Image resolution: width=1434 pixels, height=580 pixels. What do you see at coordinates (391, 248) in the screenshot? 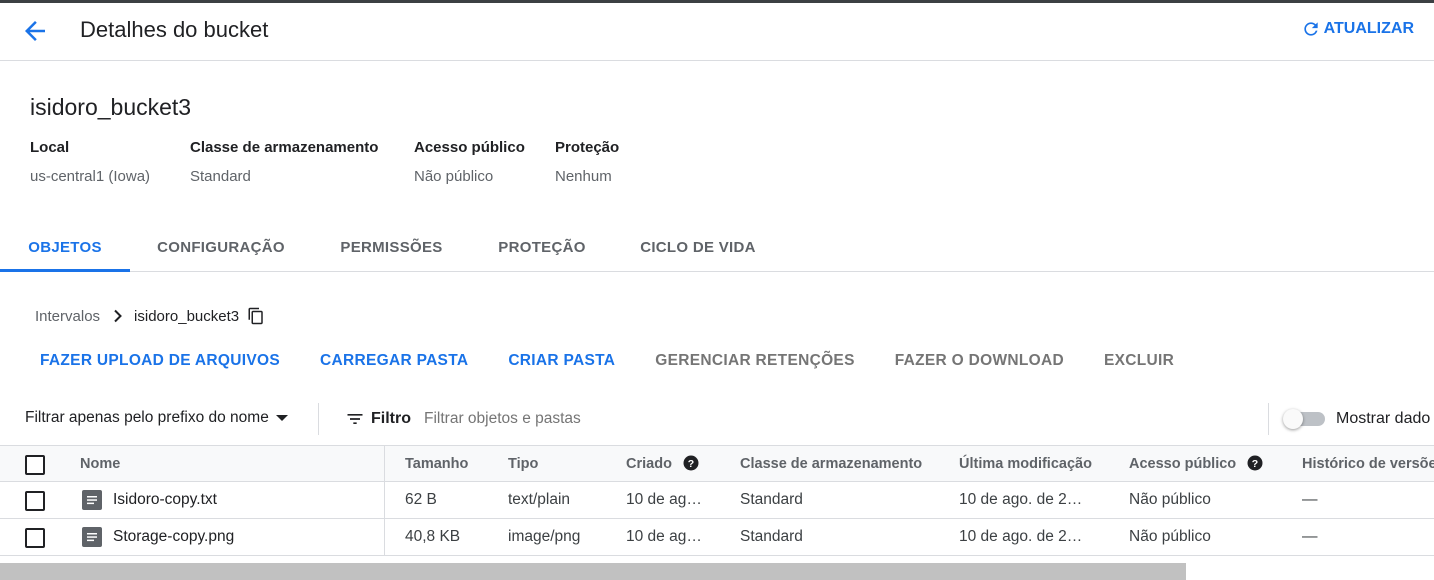
I see `tab-permissoes: PERMISSÕES` at bounding box center [391, 248].